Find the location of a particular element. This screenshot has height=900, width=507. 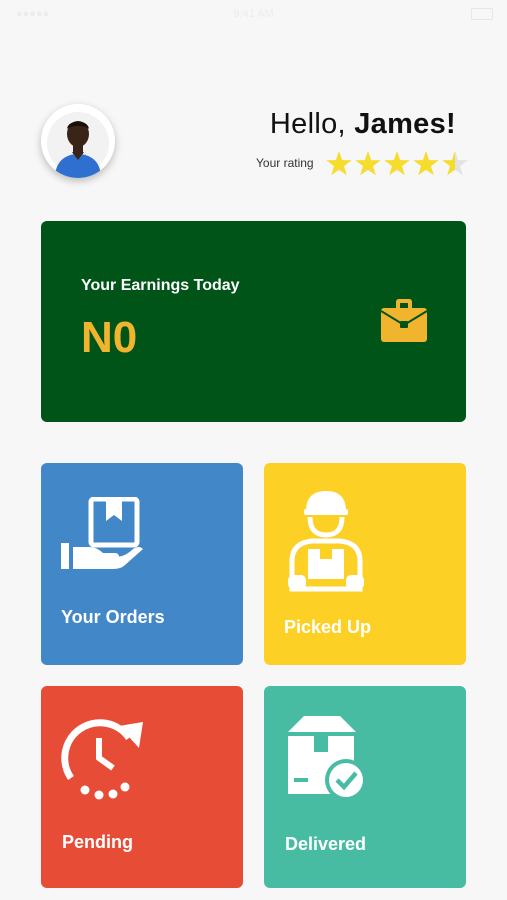

avatar is located at coordinates (78, 141).